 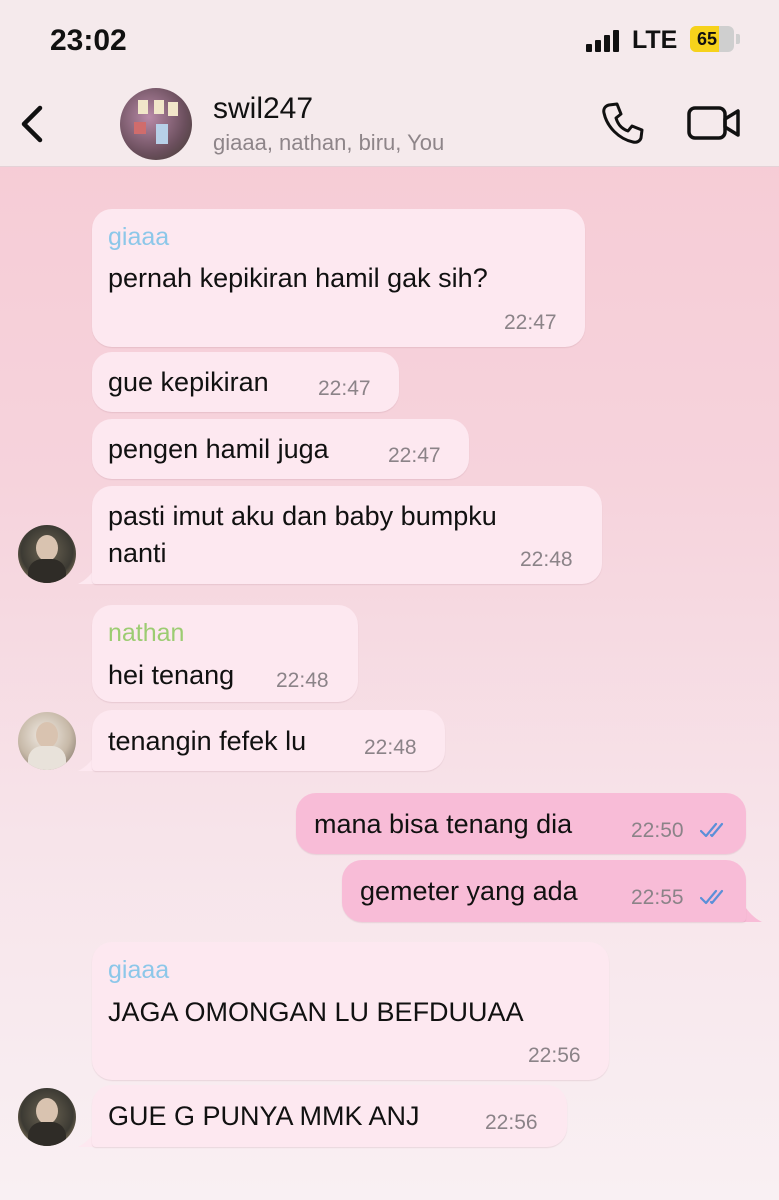 What do you see at coordinates (207, 741) in the screenshot?
I see `message-text: tenangin fefek lu` at bounding box center [207, 741].